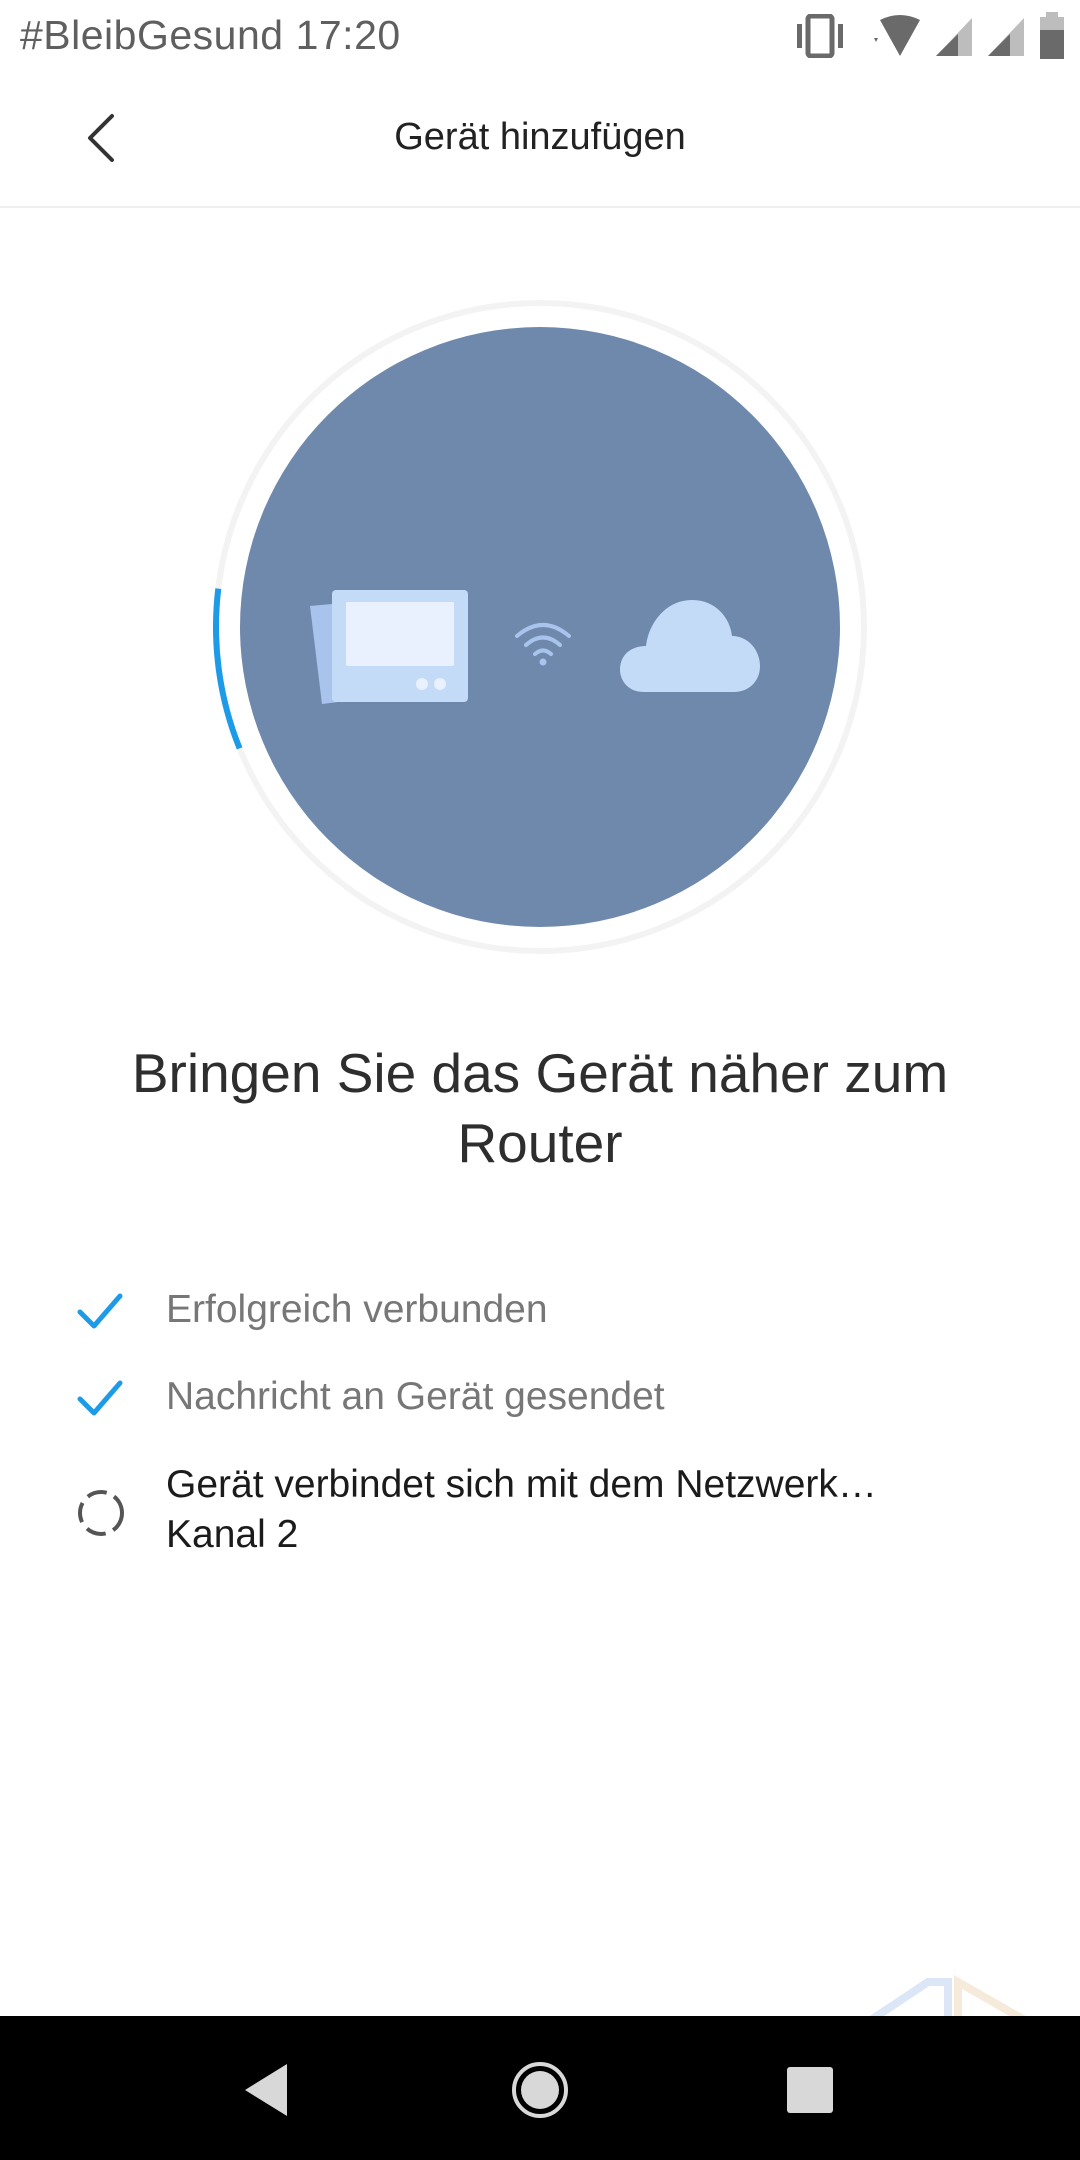 This screenshot has height=2160, width=1080. Describe the element at coordinates (357, 1309) in the screenshot. I see `step-label: Erfolgreich verbunden` at that location.